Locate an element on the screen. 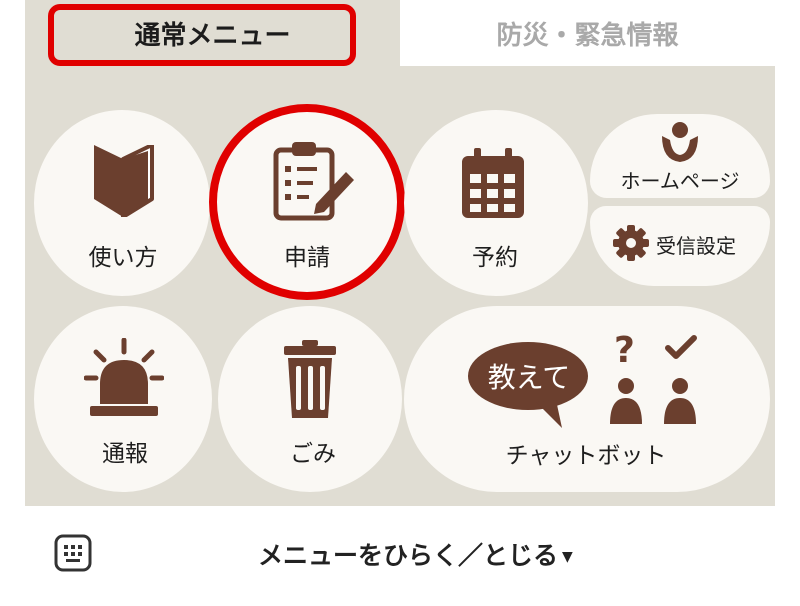  triangle-down-icon: ▼ is located at coordinates (567, 557).